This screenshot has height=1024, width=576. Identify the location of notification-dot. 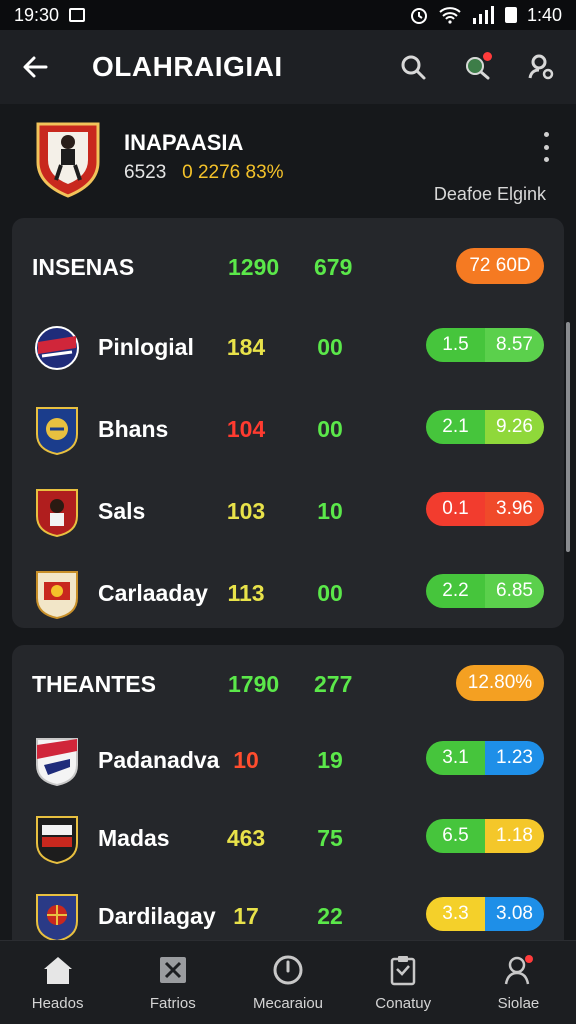
(487, 56).